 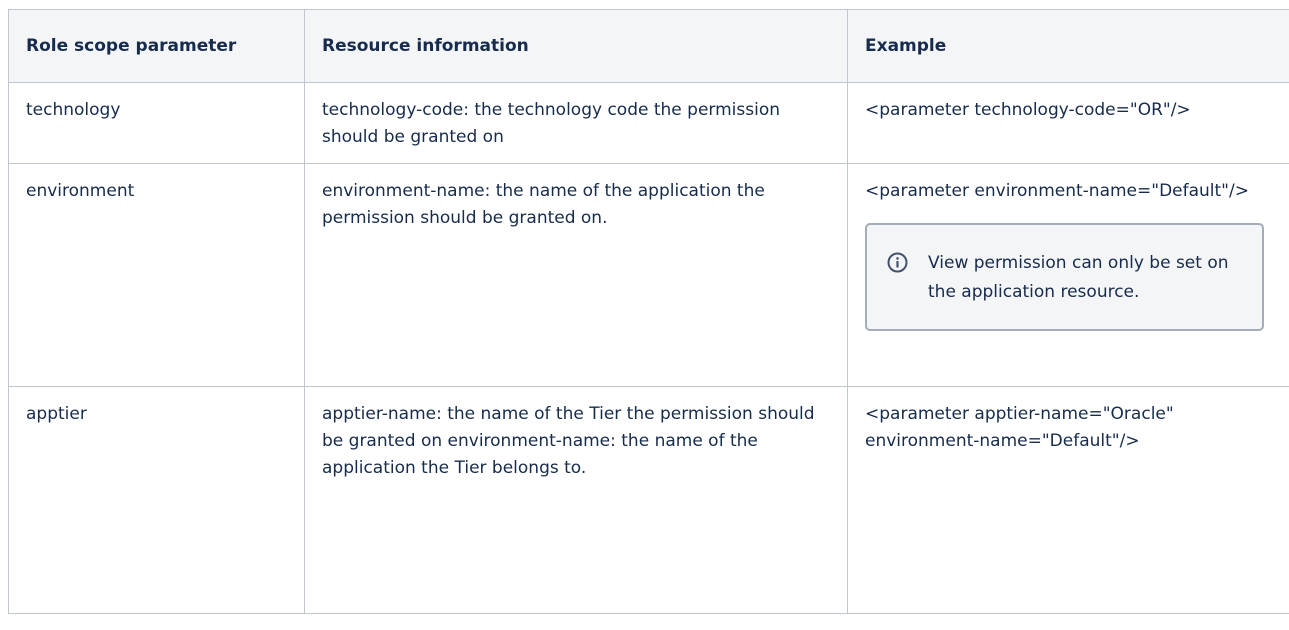 What do you see at coordinates (156, 275) in the screenshot?
I see `parameter-cell: environment` at bounding box center [156, 275].